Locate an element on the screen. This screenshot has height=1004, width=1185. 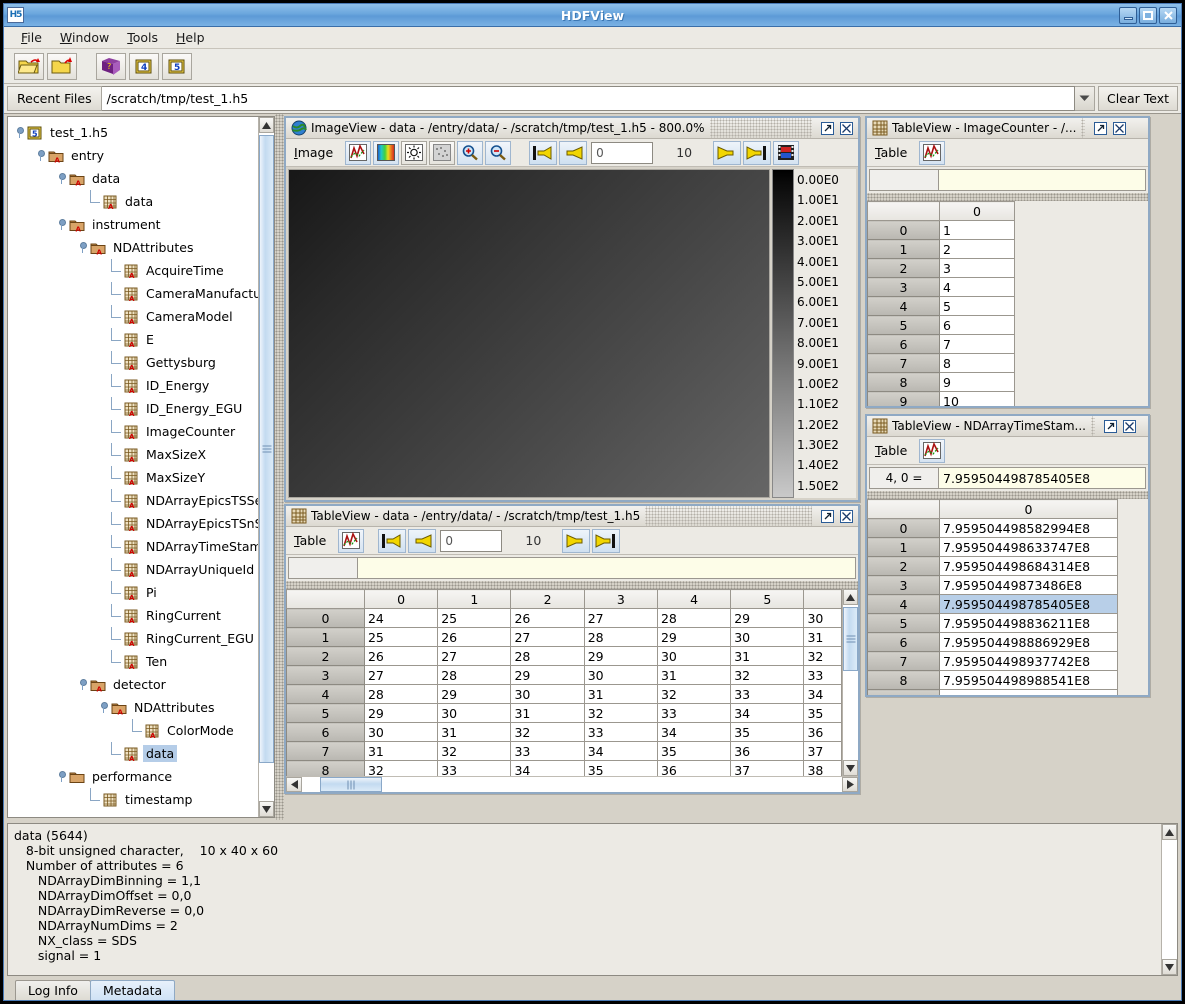
menu-window: Window is located at coordinates (84, 37).